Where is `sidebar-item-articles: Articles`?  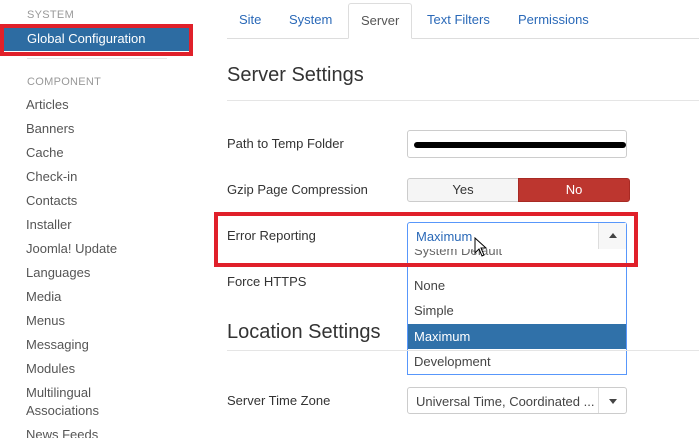 sidebar-item-articles: Articles is located at coordinates (81, 108).